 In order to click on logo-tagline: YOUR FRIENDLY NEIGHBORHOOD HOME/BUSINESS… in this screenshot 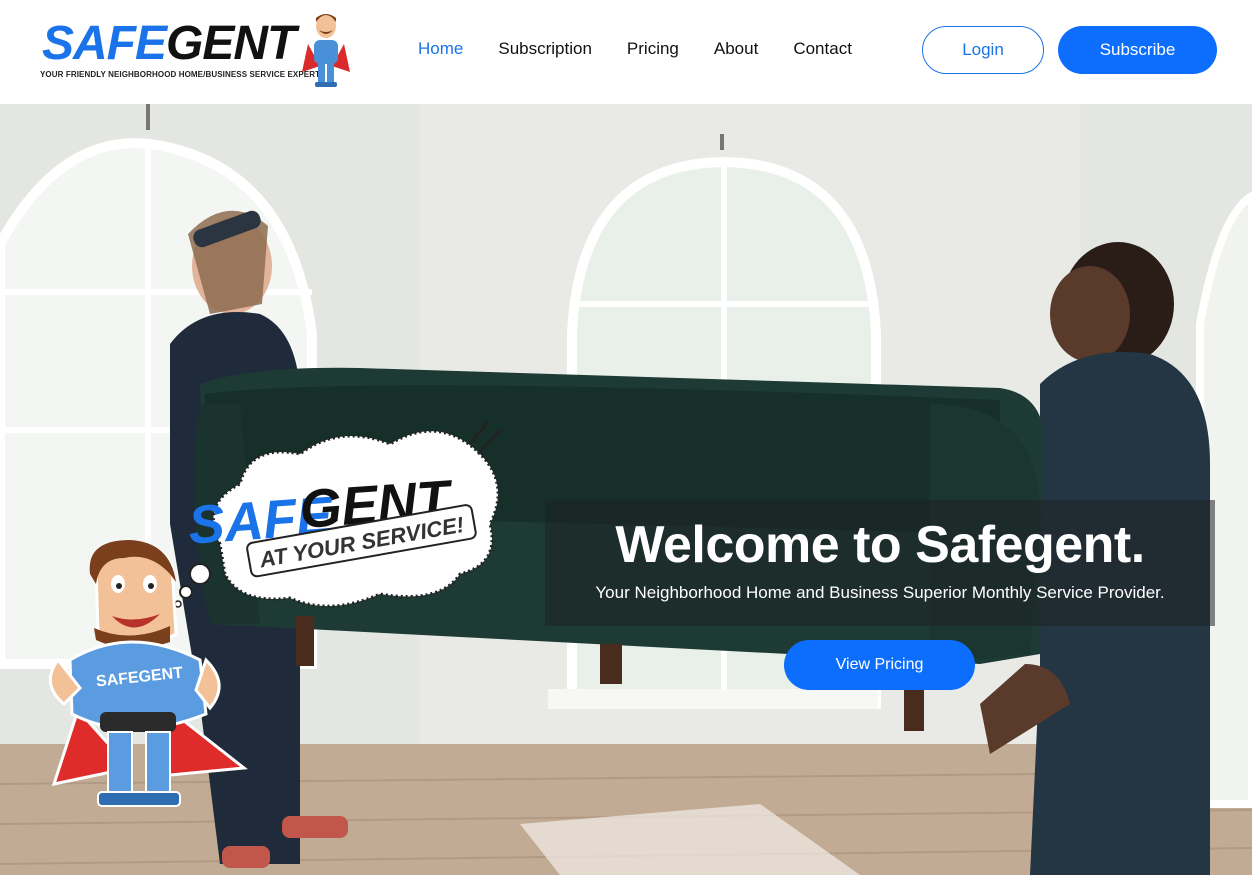, I will do `click(180, 74)`.